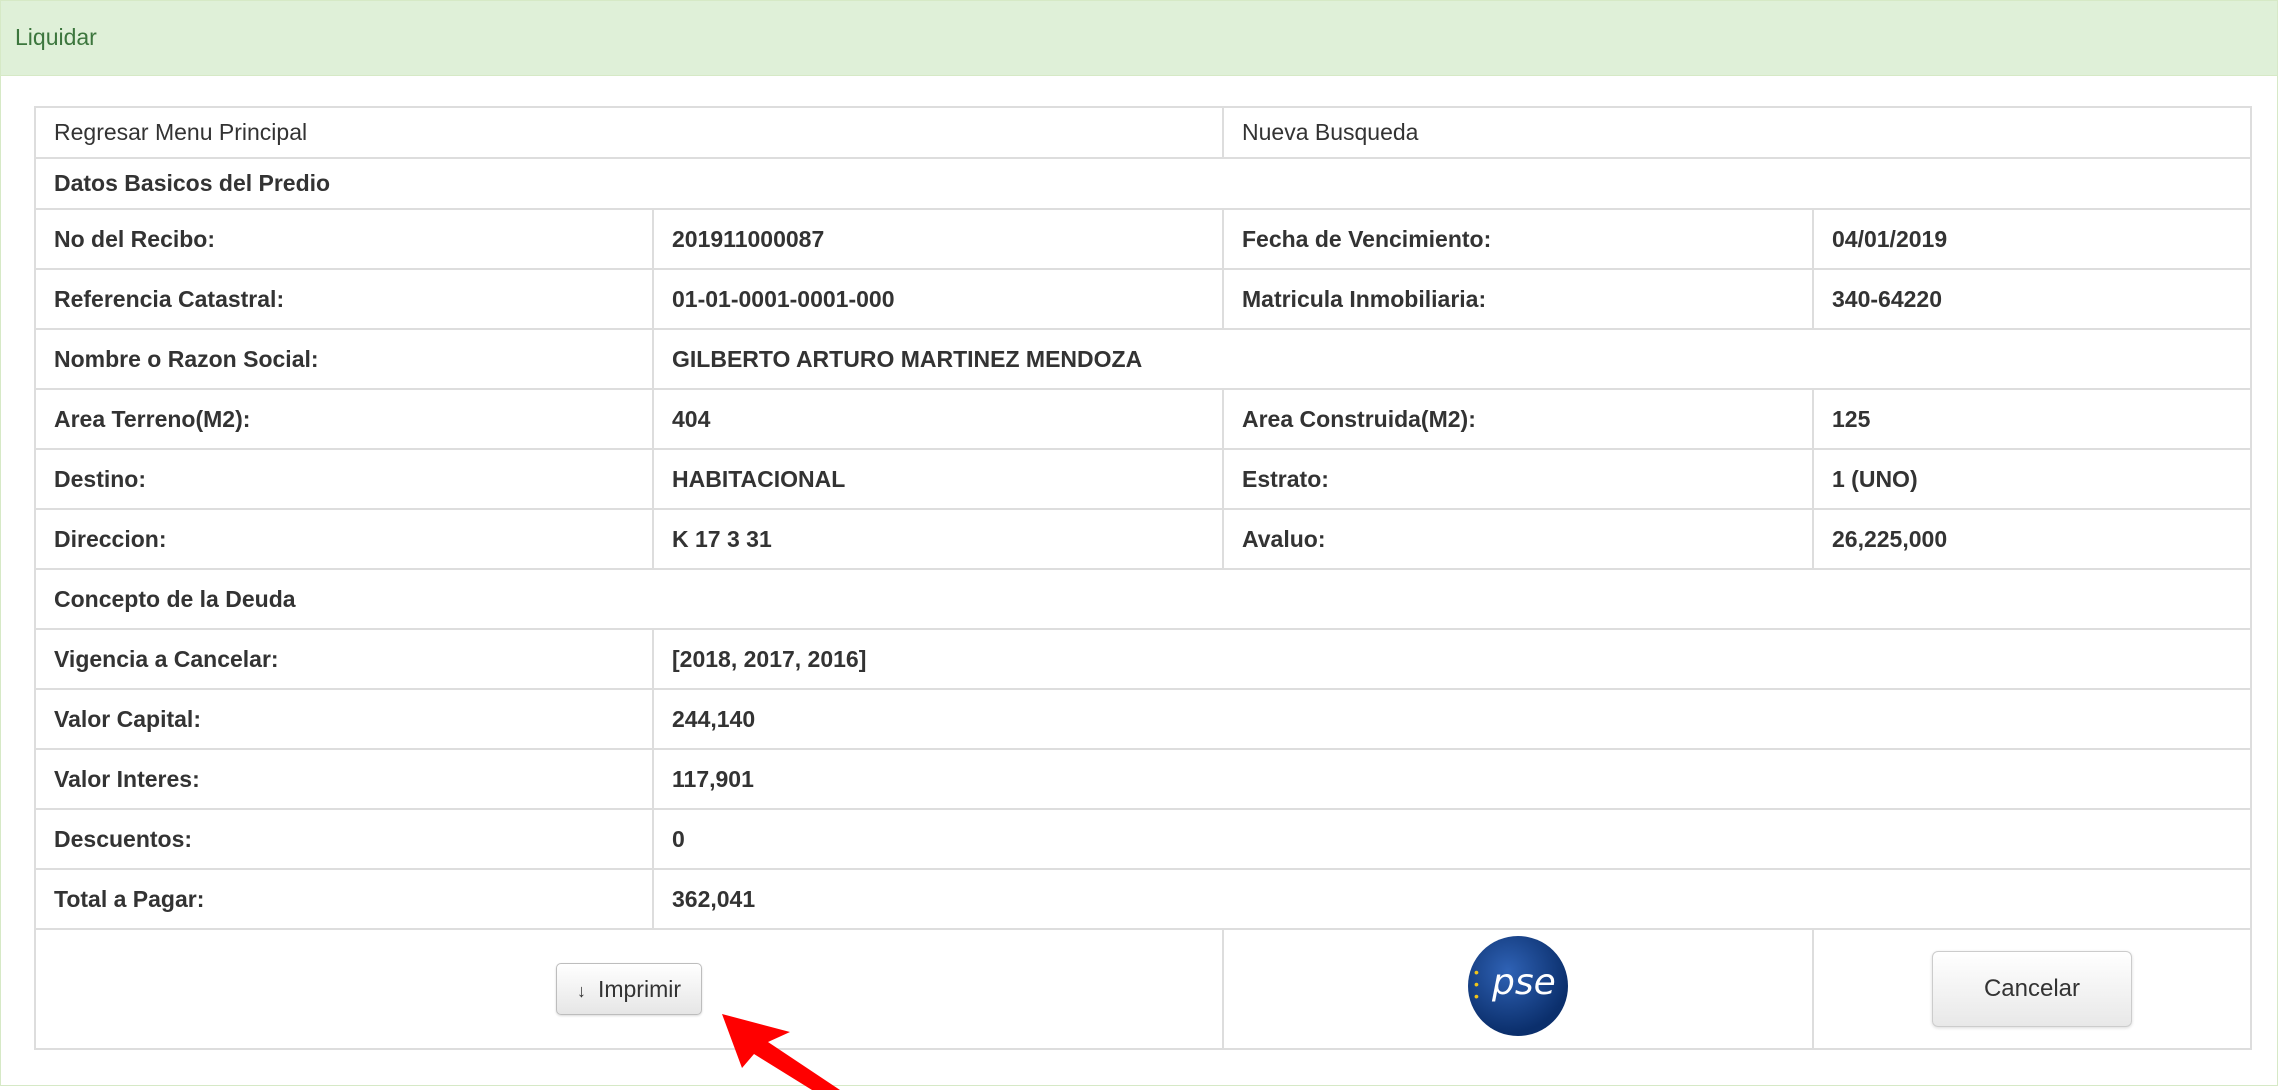 The width and height of the screenshot is (2280, 1092). Describe the element at coordinates (344, 659) in the screenshot. I see `vigencia-label: Vigencia a Cancelar:` at that location.